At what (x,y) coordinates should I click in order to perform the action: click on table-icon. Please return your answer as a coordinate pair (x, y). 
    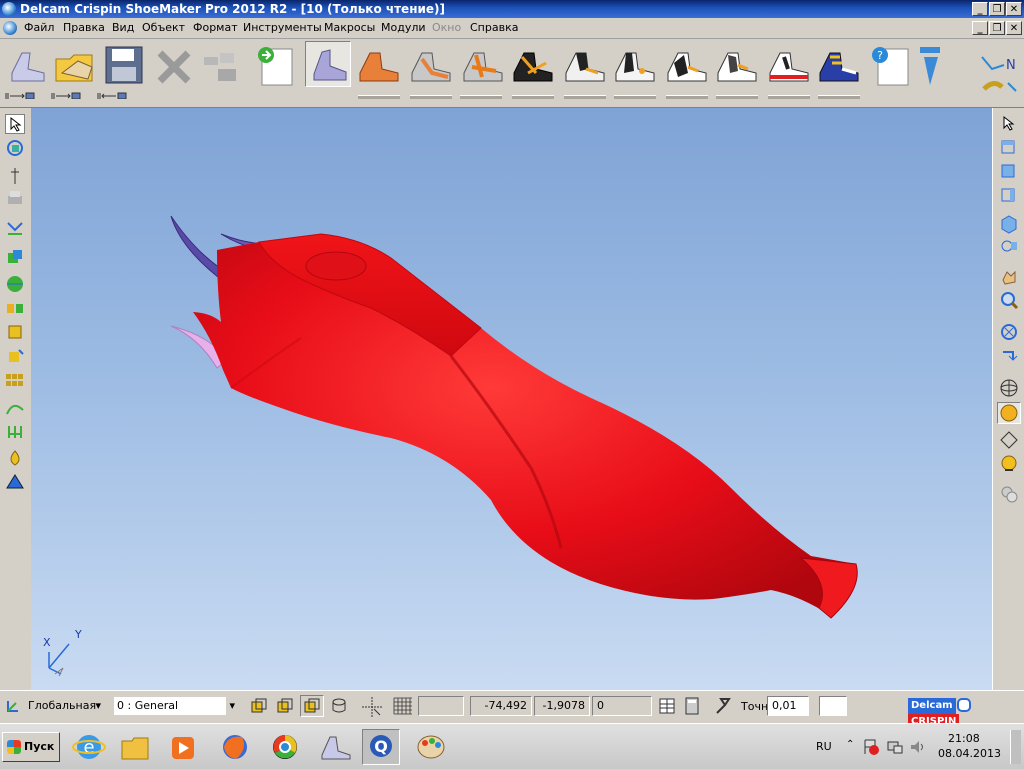
    Looking at the image, I should click on (667, 706).